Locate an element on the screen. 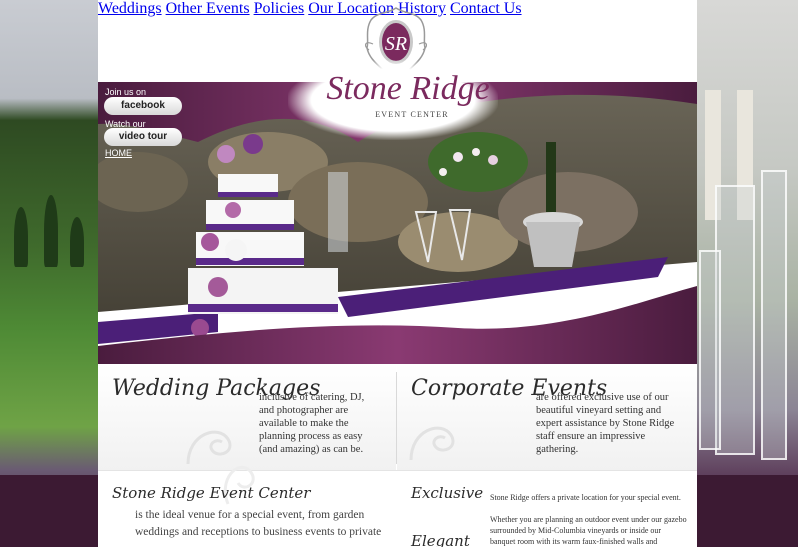 The image size is (798, 547). video-tour-button: video tour is located at coordinates (143, 137).